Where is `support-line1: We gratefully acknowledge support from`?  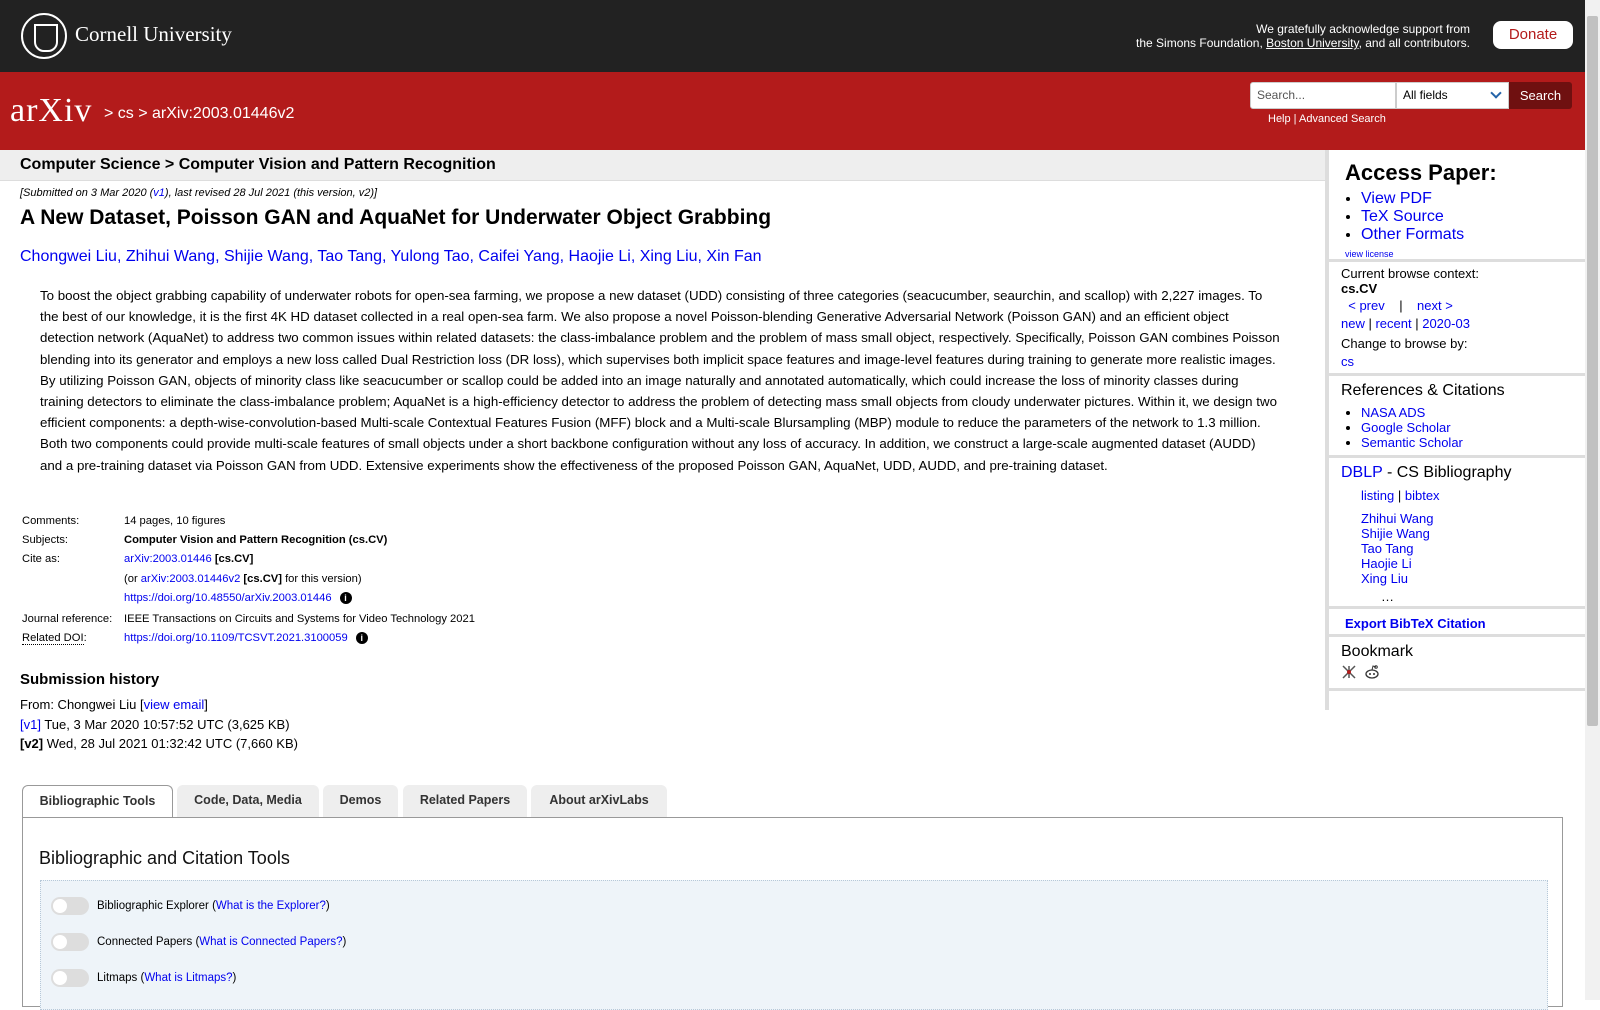 support-line1: We gratefully acknowledge support from is located at coordinates (1363, 29).